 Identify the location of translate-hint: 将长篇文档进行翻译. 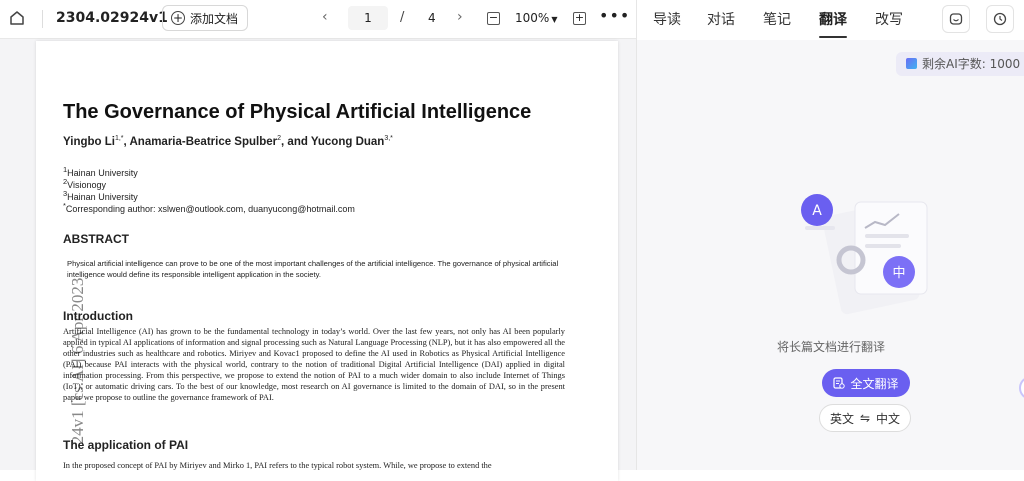
(830, 347).